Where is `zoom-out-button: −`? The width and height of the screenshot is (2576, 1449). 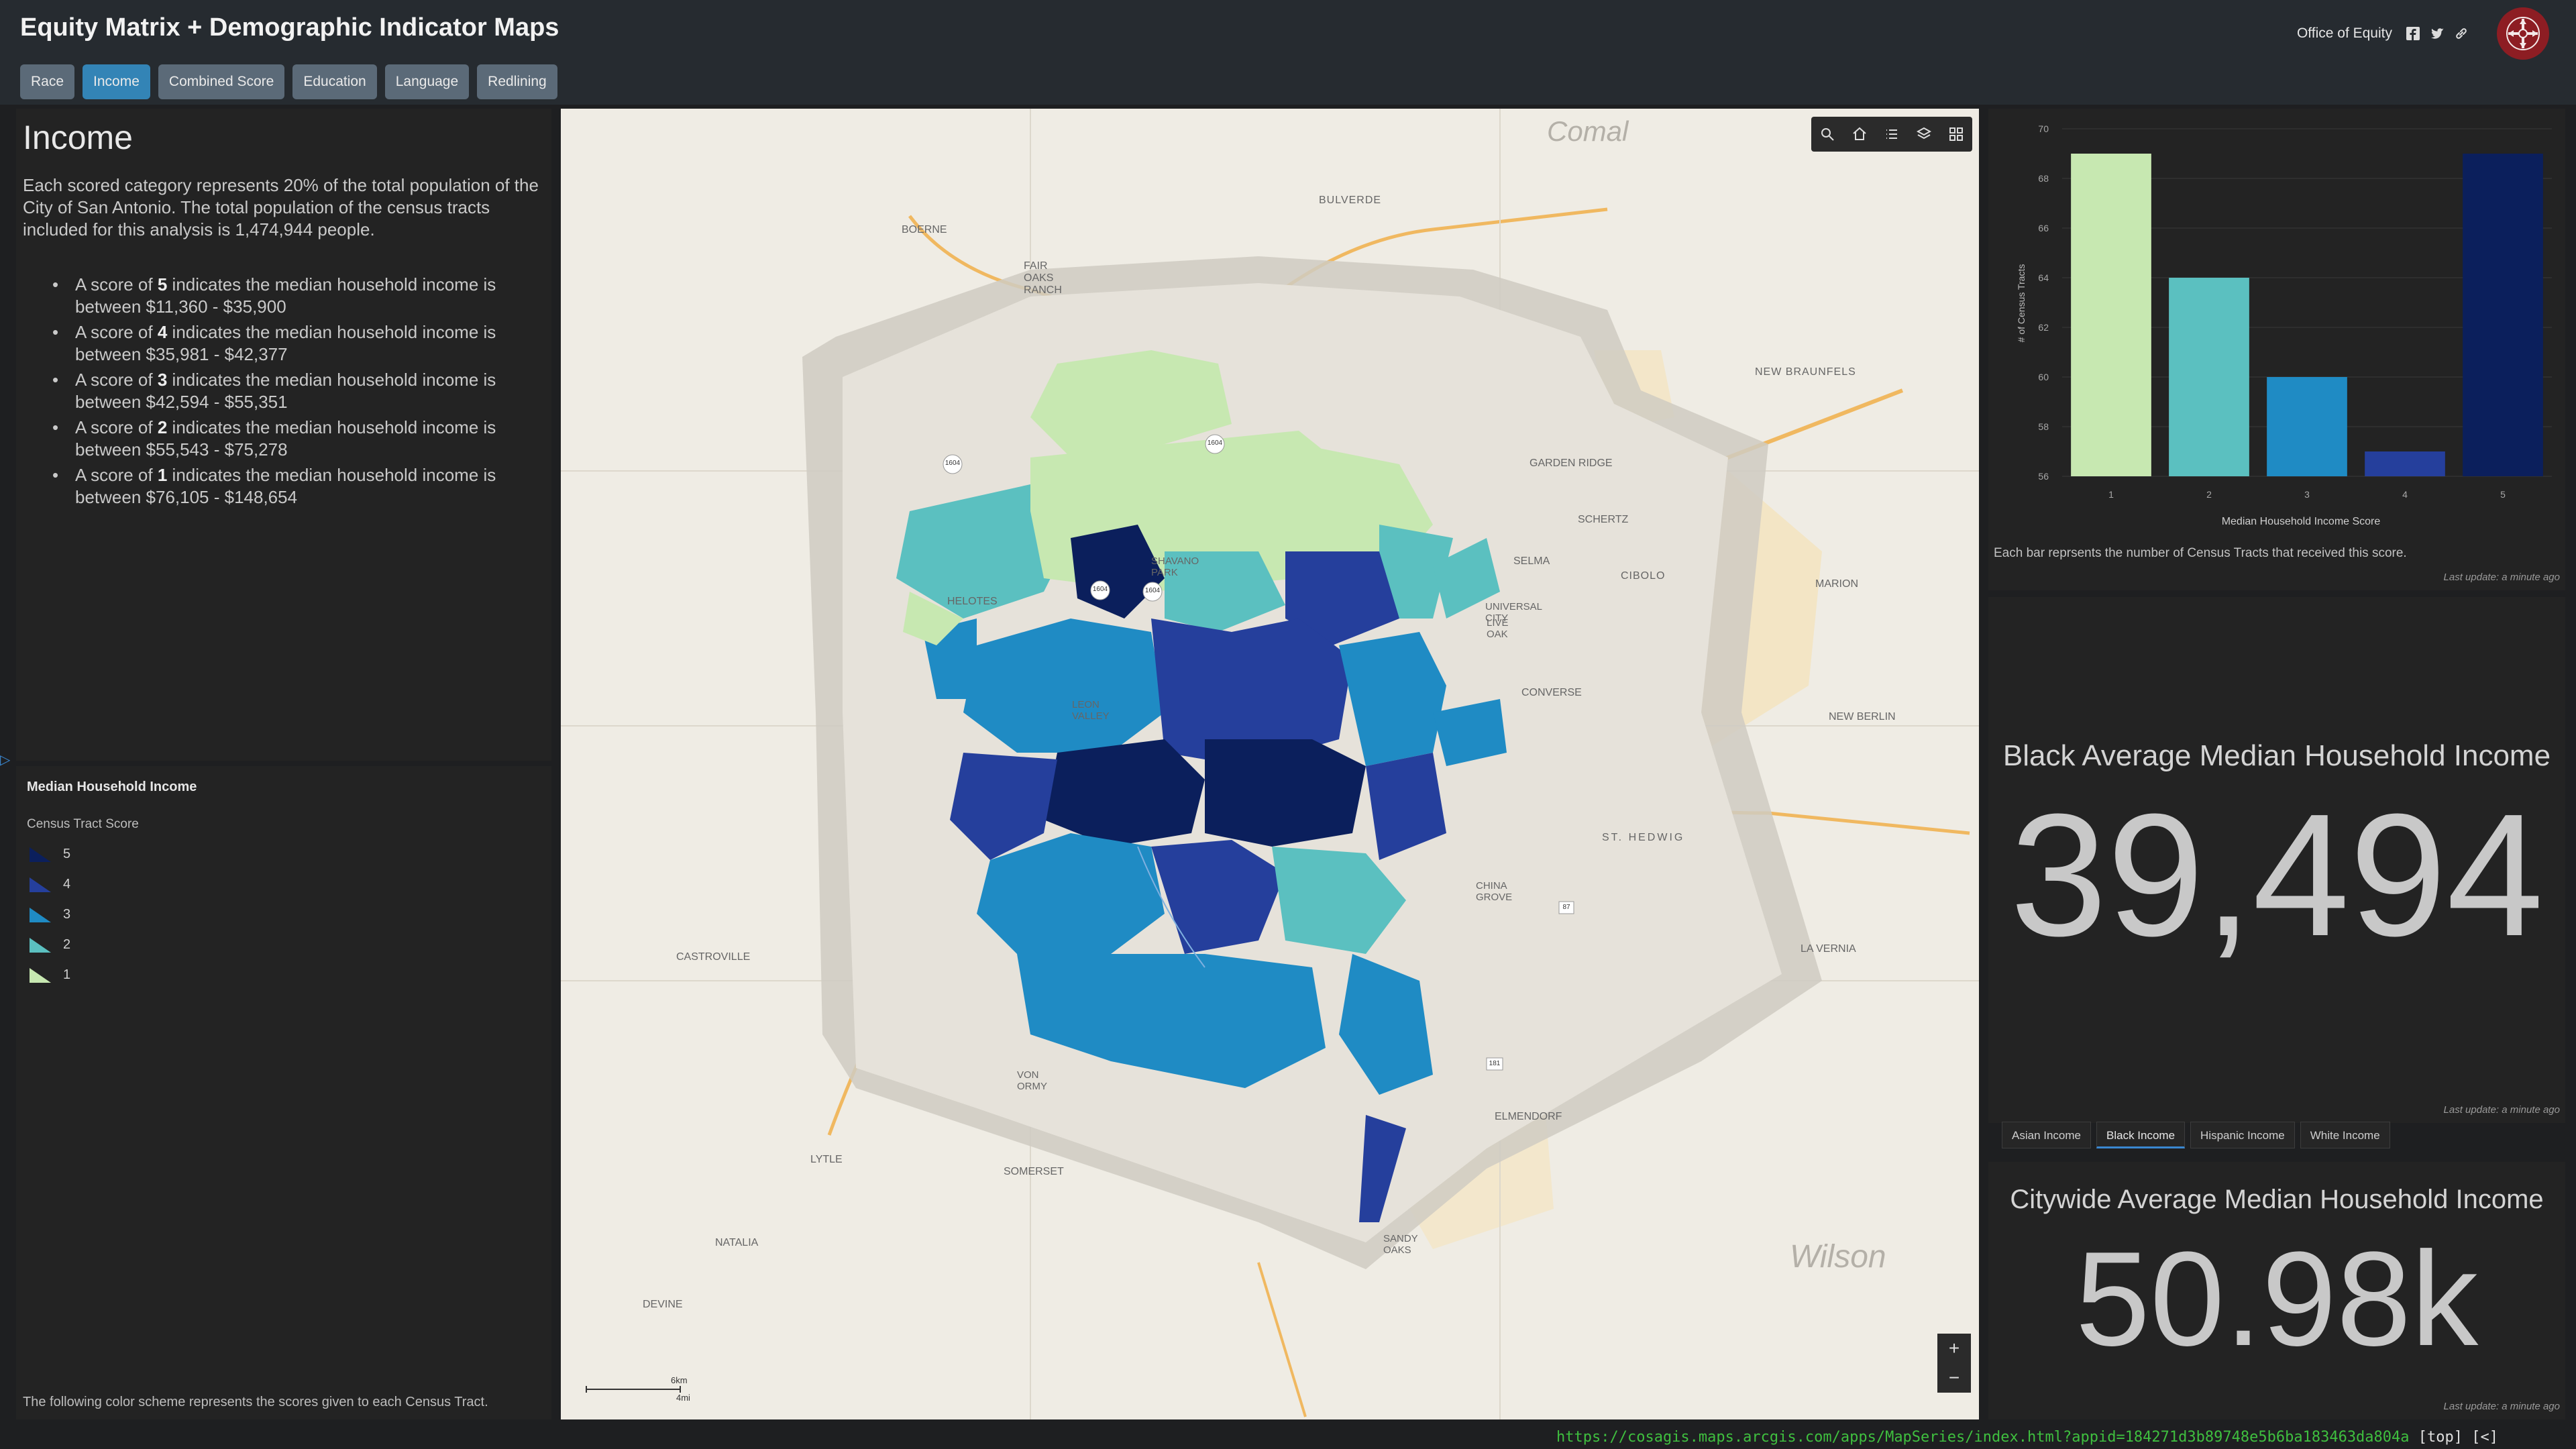 zoom-out-button: − is located at coordinates (1954, 1378).